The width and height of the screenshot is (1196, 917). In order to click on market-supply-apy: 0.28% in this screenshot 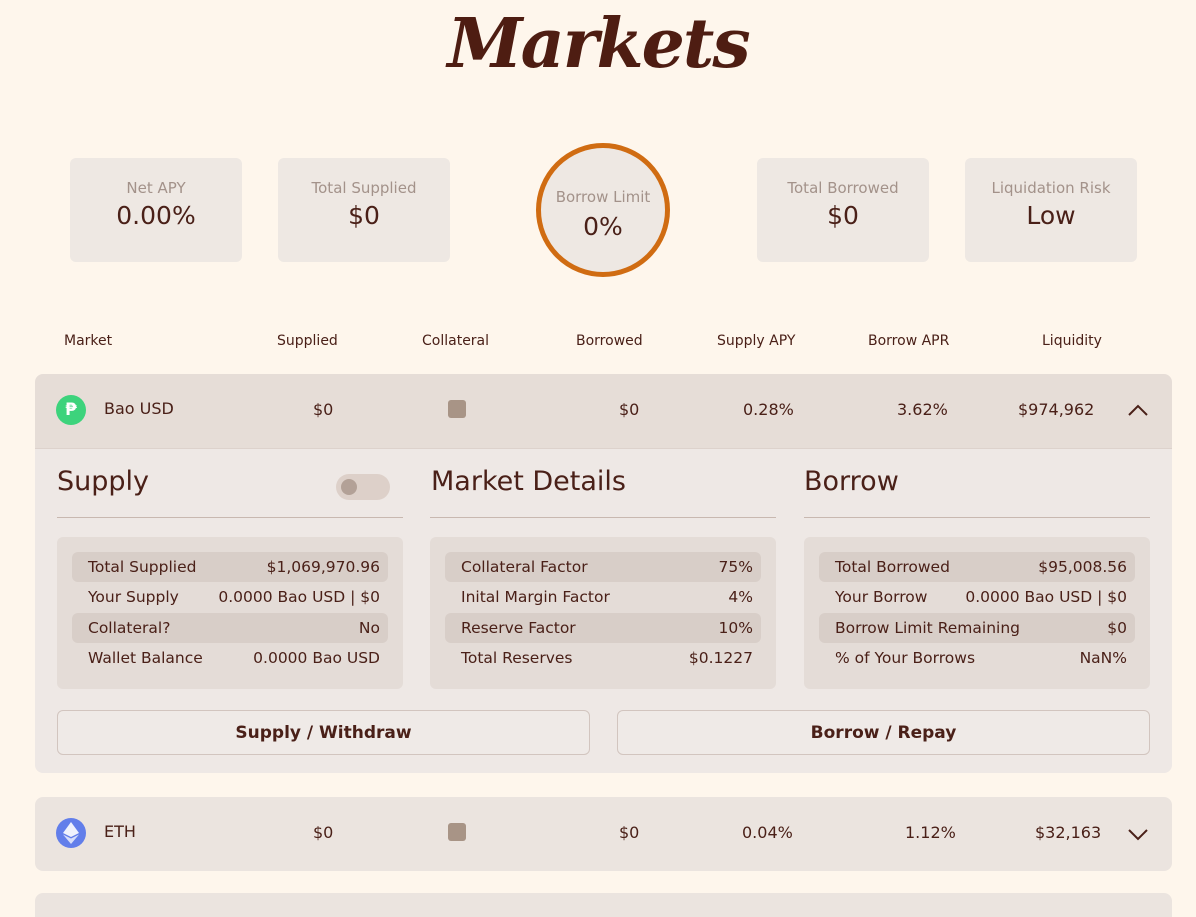, I will do `click(768, 409)`.